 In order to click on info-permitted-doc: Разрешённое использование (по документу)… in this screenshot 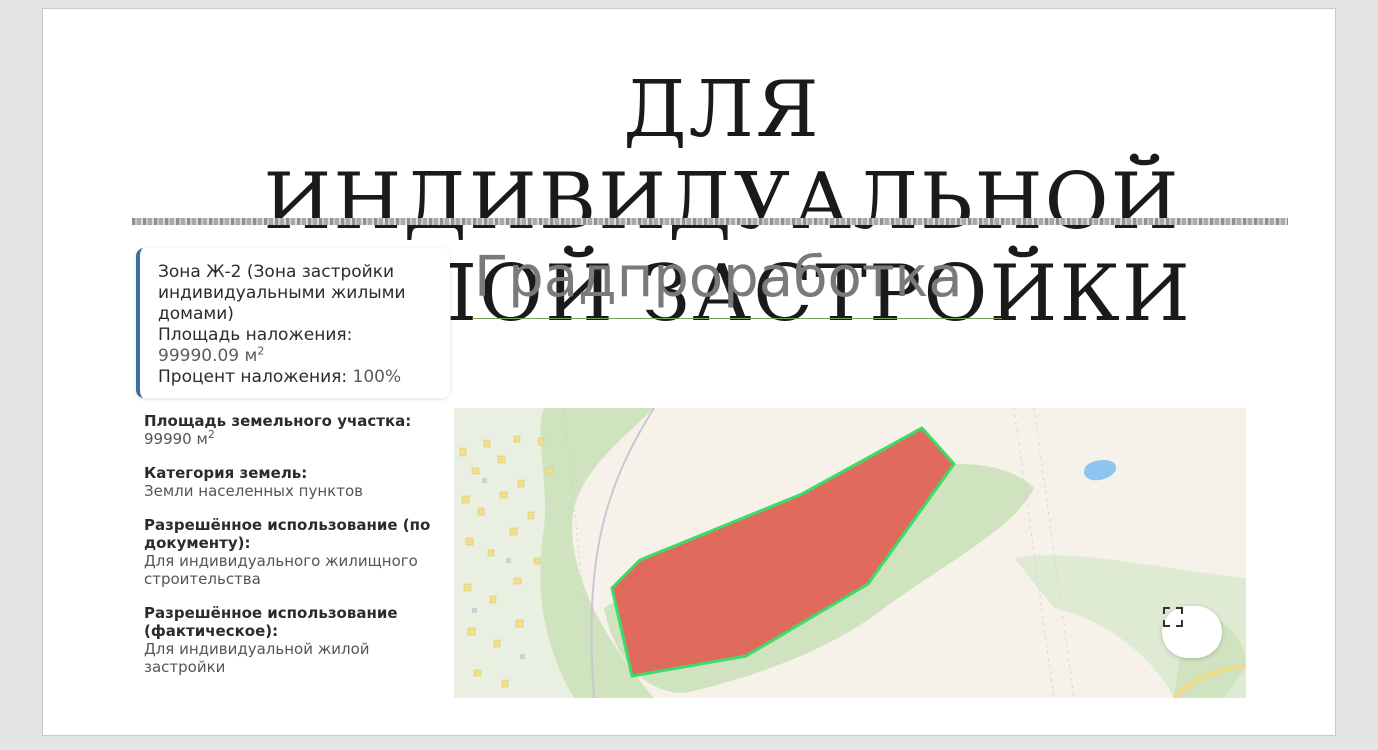, I will do `click(293, 552)`.